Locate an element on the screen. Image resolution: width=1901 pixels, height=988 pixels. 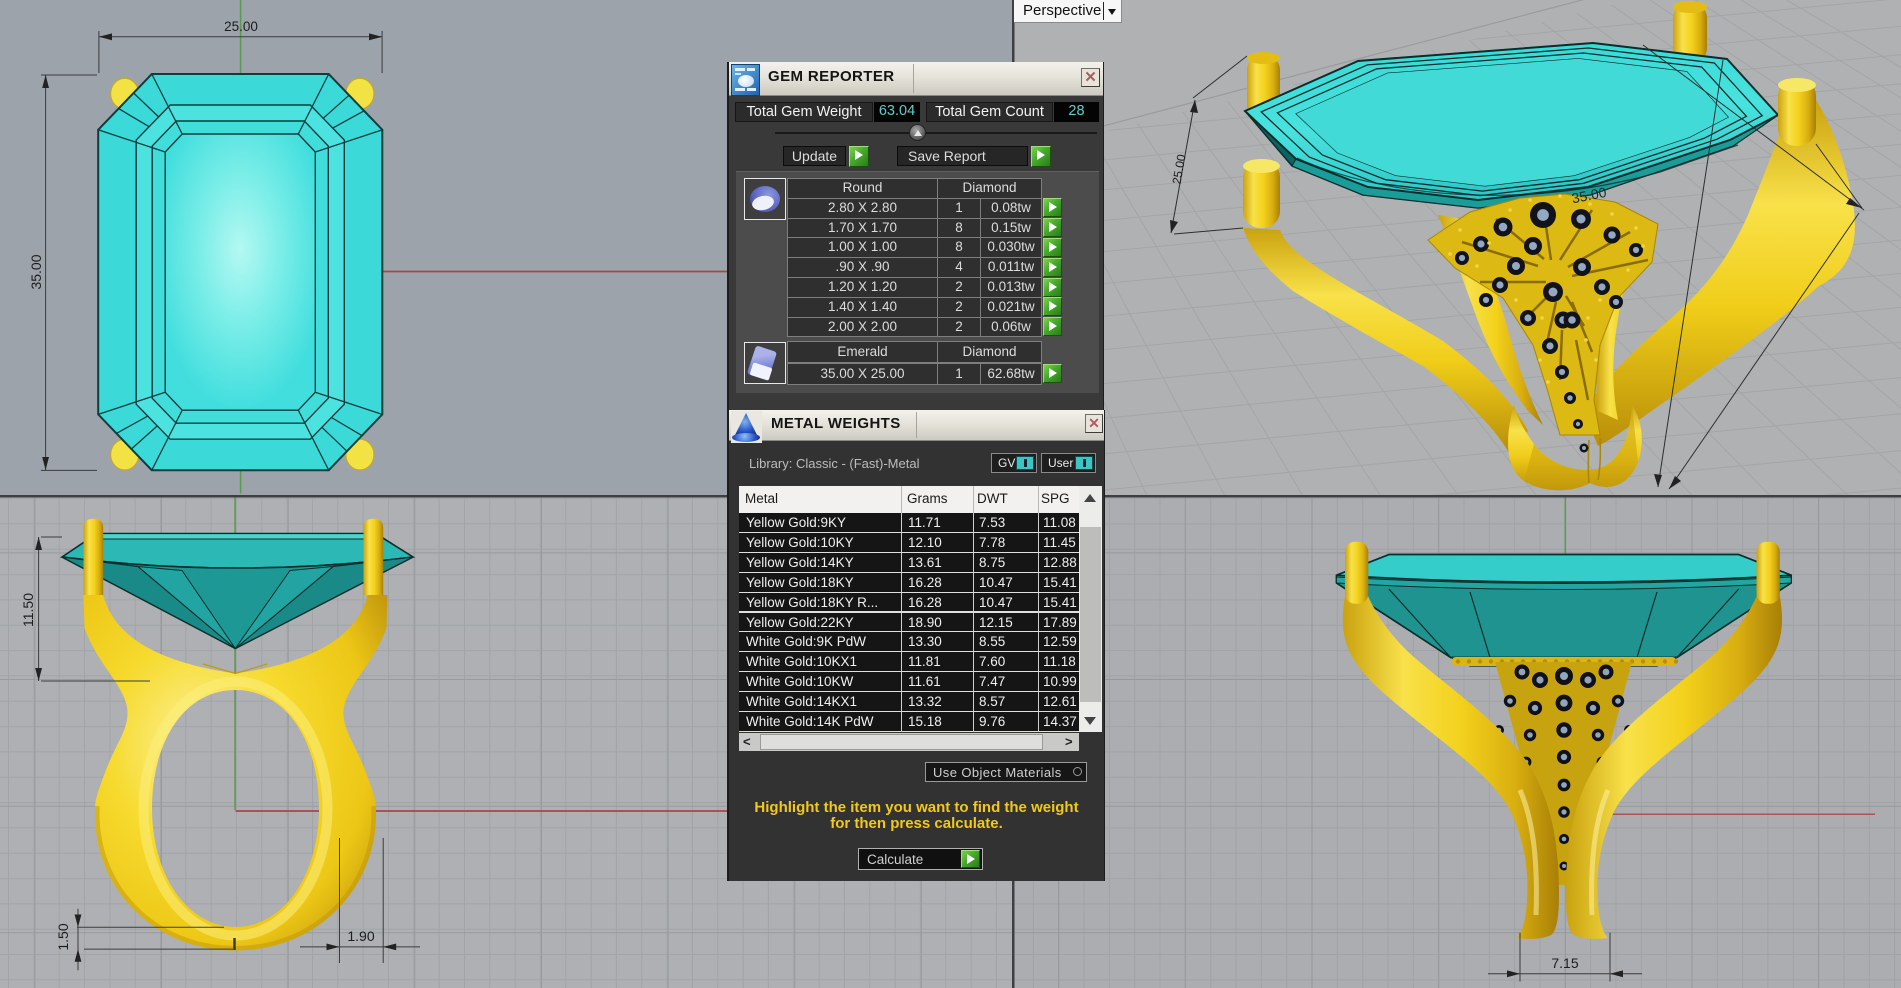
svg-text: 1.50 is located at coordinates (63, 936).